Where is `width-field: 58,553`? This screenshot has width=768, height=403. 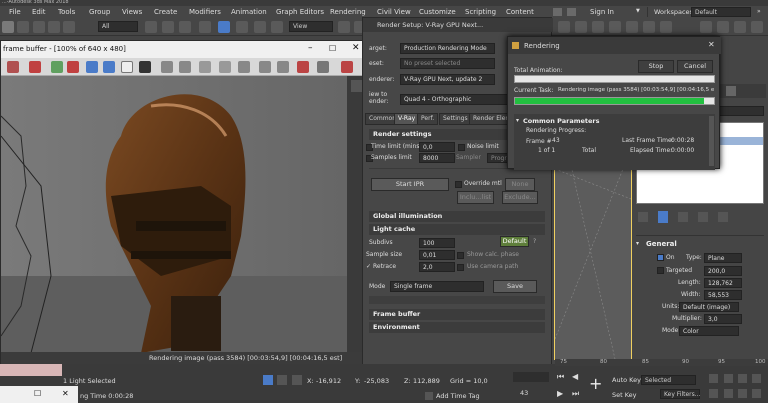
width-field: 58,553 is located at coordinates (723, 295).